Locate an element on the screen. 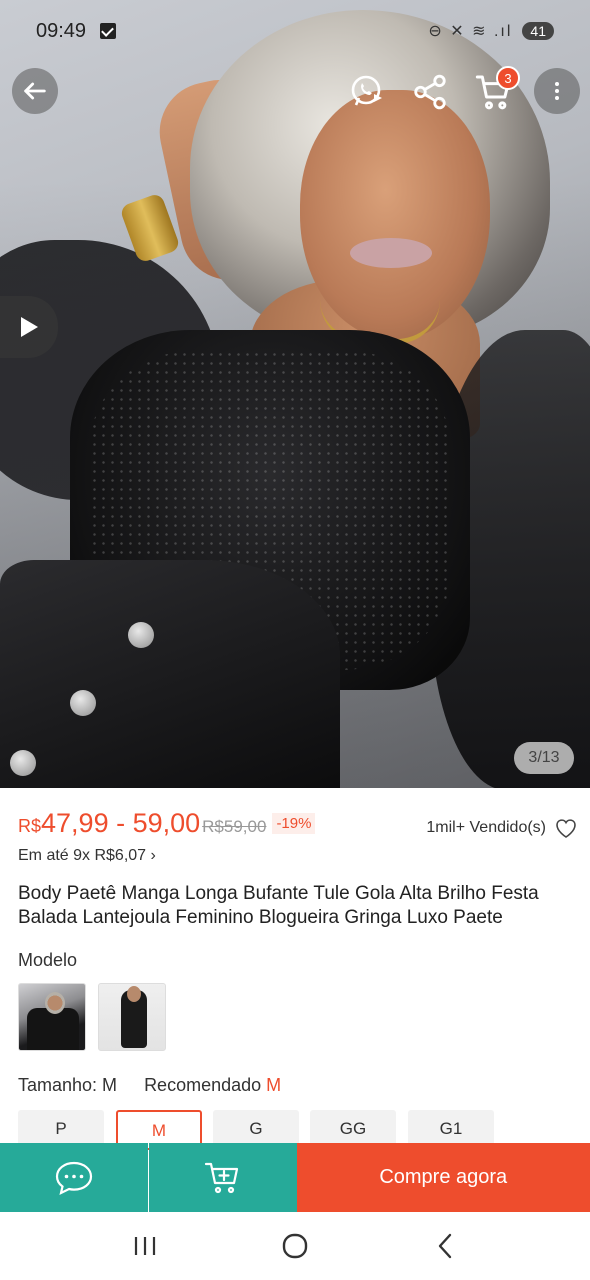  chevron-left-icon is located at coordinates (445, 1246).